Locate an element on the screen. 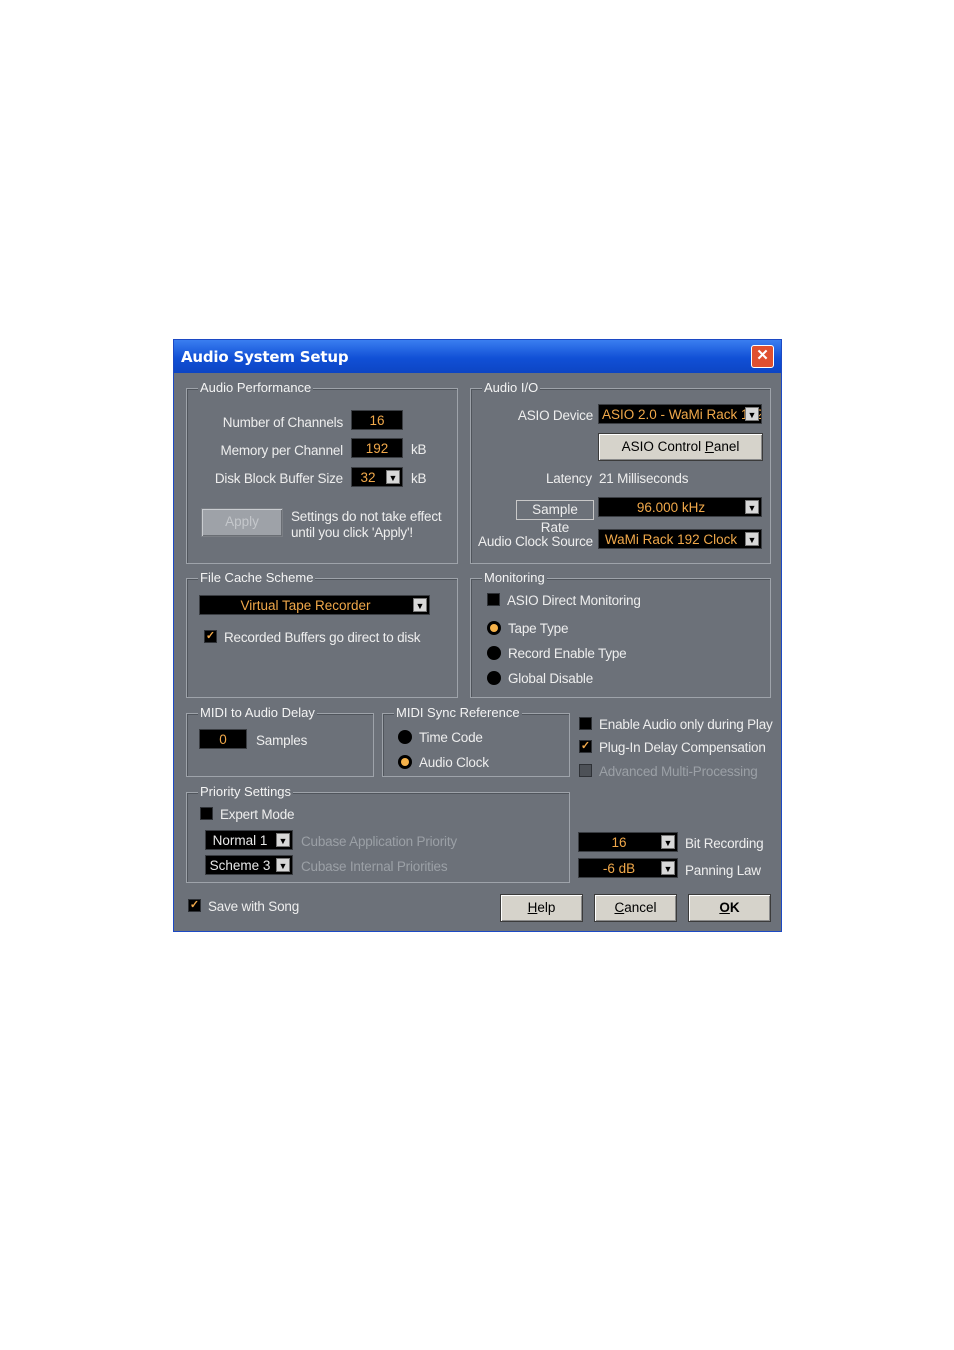  audio-clock-radio is located at coordinates (405, 762).